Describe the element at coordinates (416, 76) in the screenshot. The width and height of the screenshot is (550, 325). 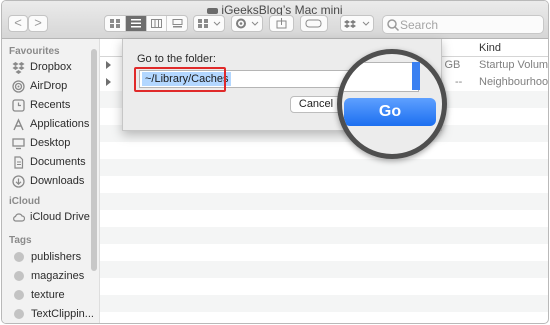
I see `magnified-focus-edge` at that location.